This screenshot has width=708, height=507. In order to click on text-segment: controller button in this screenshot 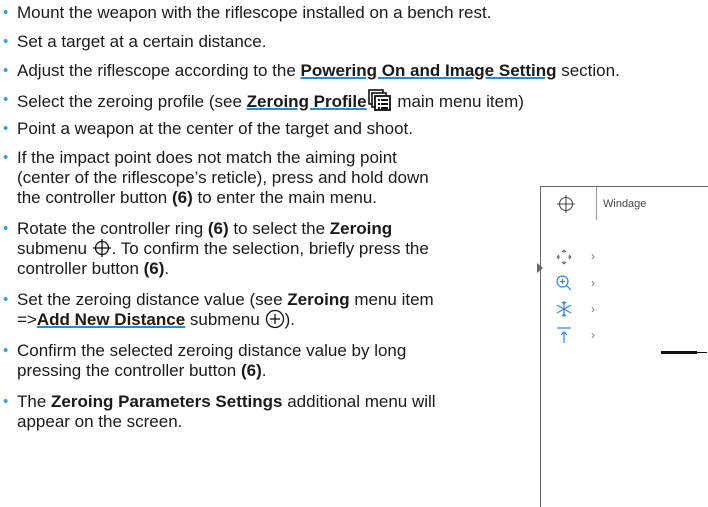, I will do `click(80, 268)`.